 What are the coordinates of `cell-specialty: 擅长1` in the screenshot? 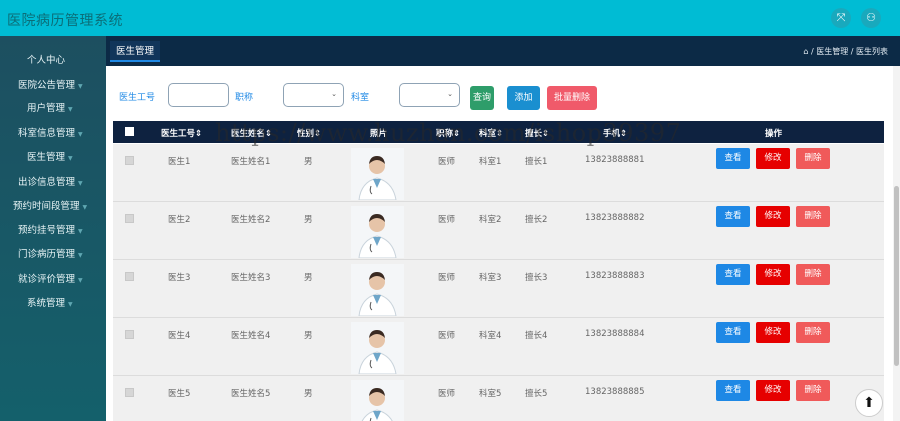 It's located at (536, 162).